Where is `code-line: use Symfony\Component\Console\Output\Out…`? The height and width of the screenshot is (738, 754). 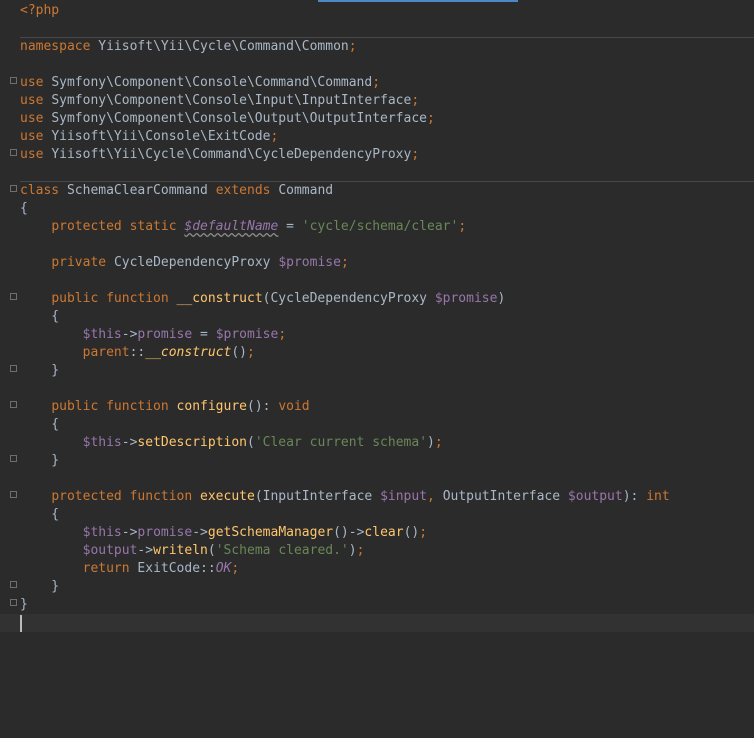
code-line: use Symfony\Component\Console\Output\Out… is located at coordinates (387, 119).